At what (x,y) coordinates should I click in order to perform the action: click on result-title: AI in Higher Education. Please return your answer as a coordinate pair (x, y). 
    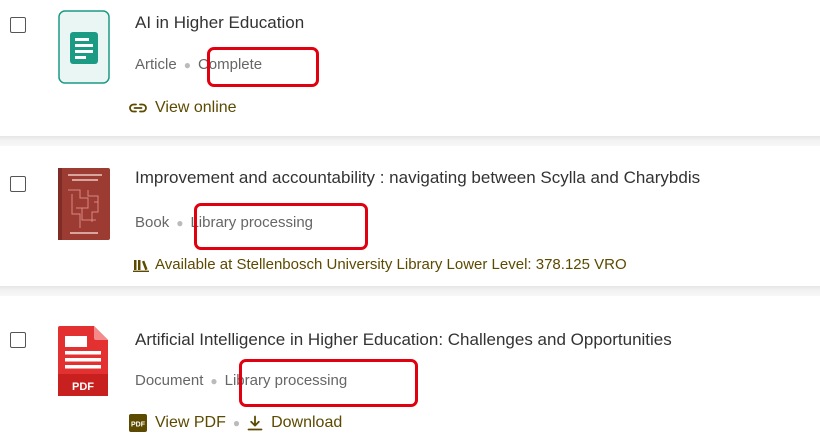
    Looking at the image, I should click on (219, 23).